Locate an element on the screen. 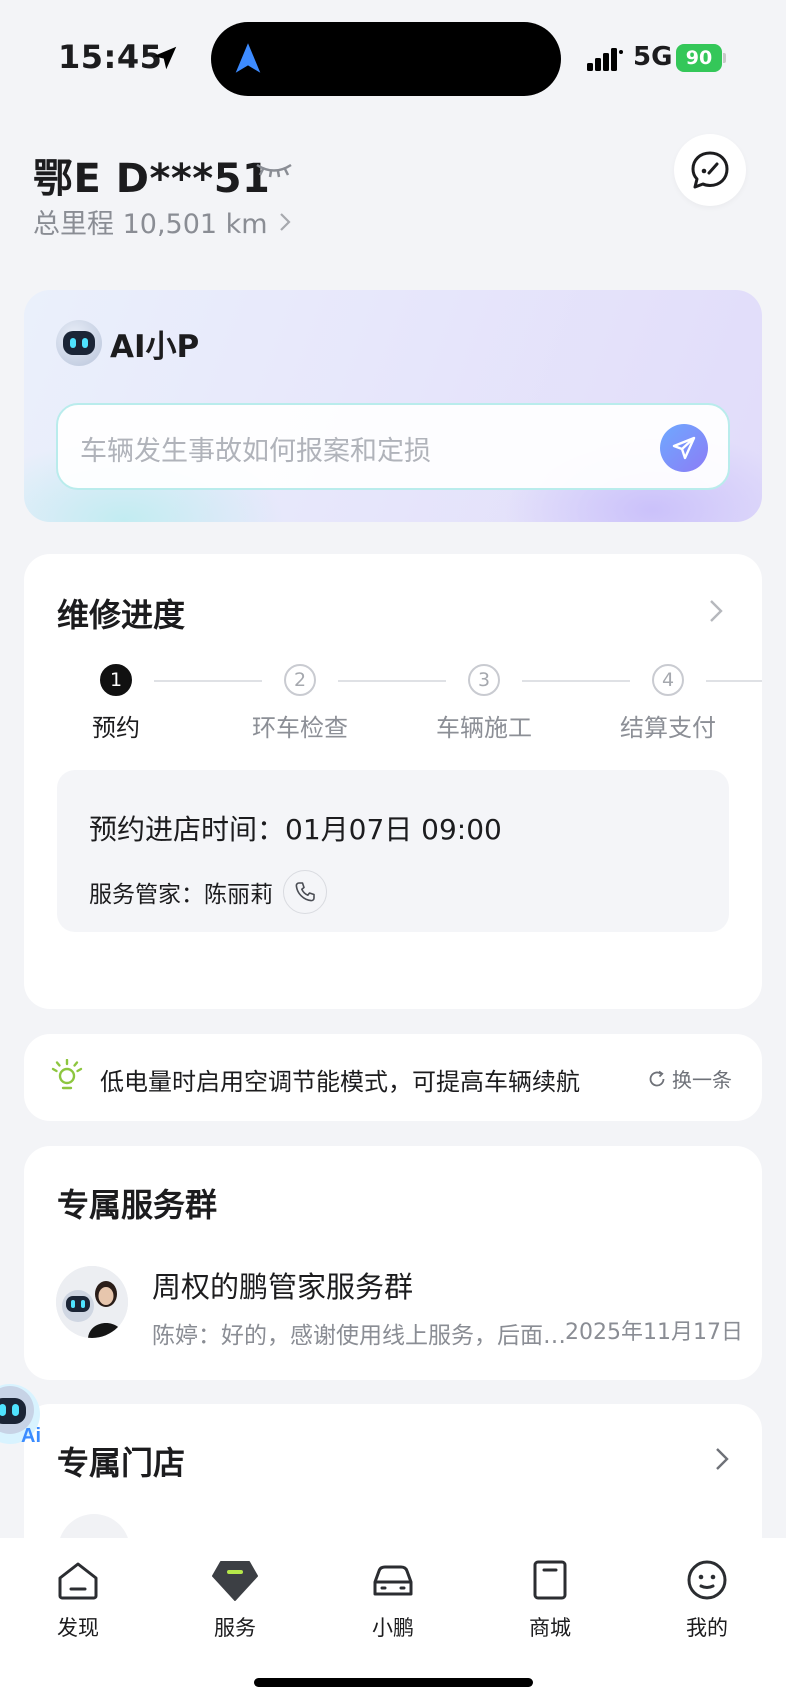  tab-label: 服务 is located at coordinates (235, 1628).